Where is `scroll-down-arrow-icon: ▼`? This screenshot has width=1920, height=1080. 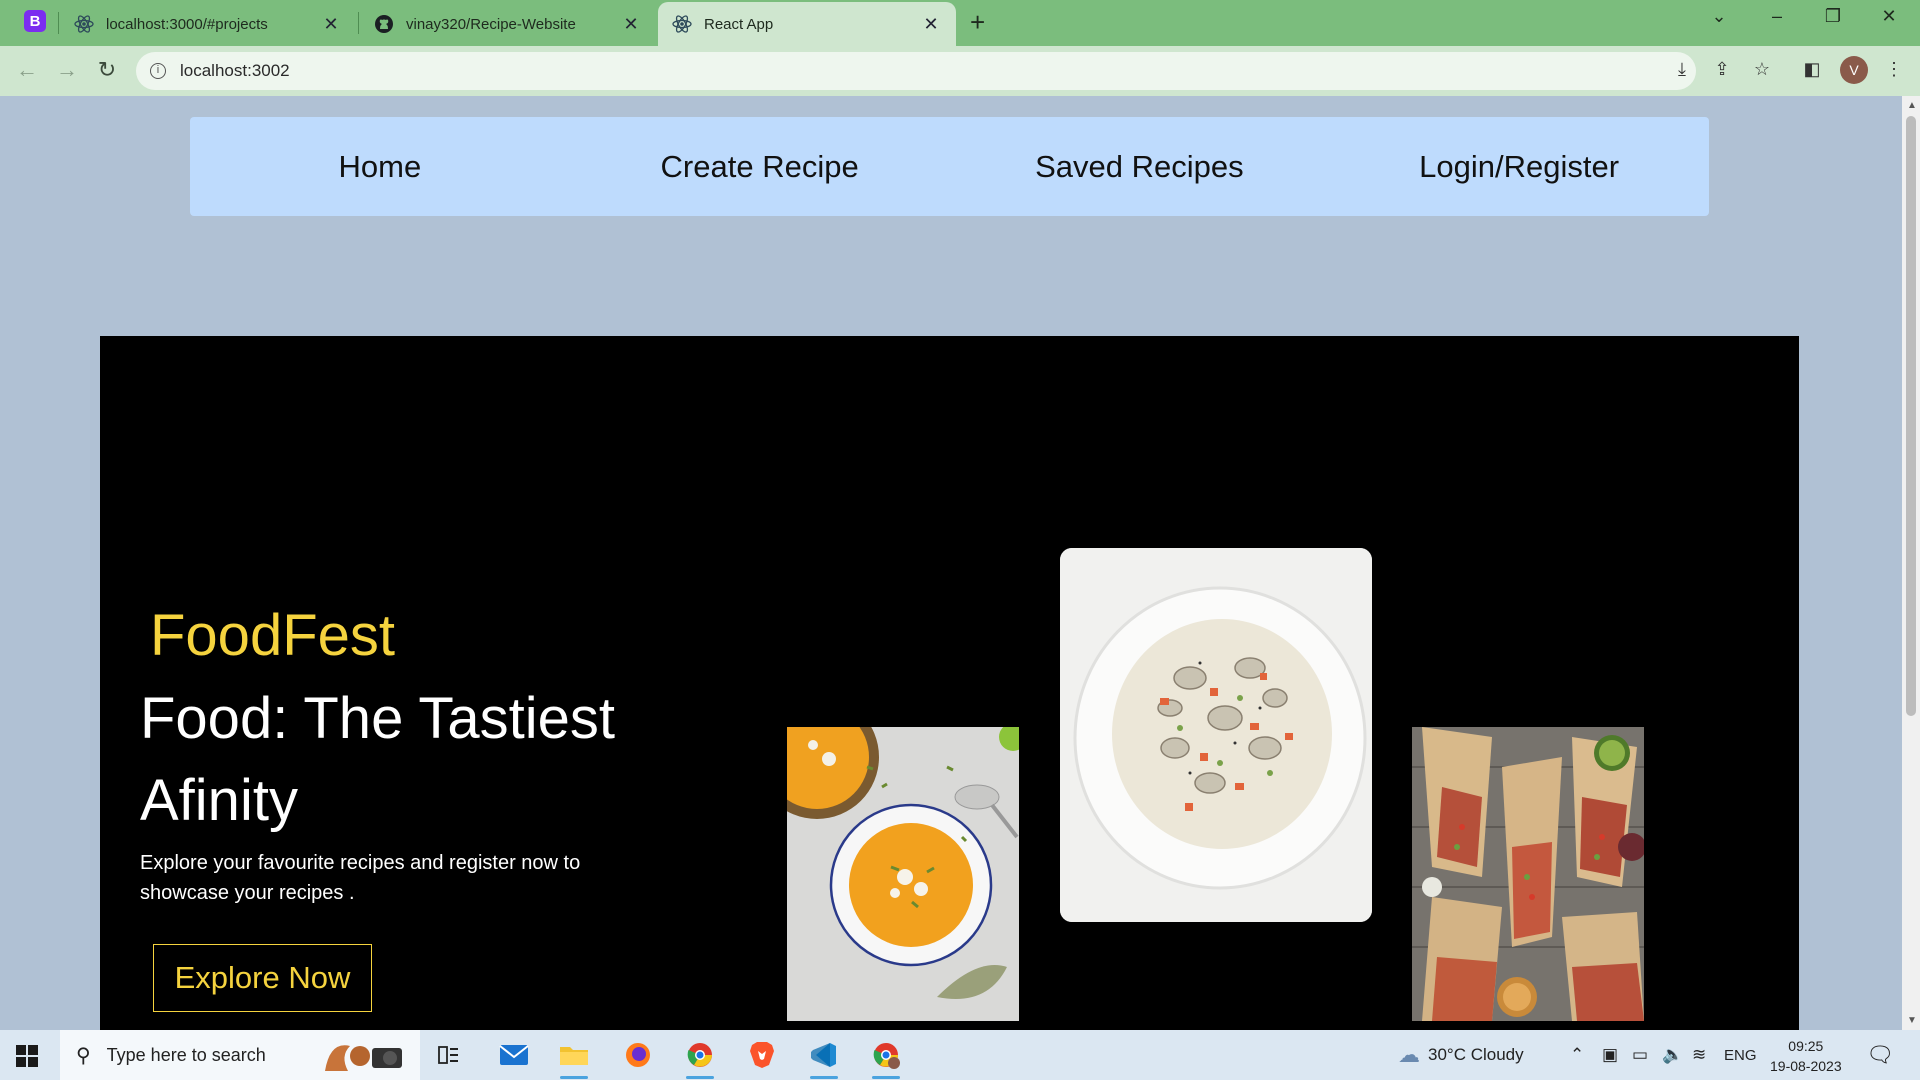 scroll-down-arrow-icon: ▼ is located at coordinates (1912, 1020).